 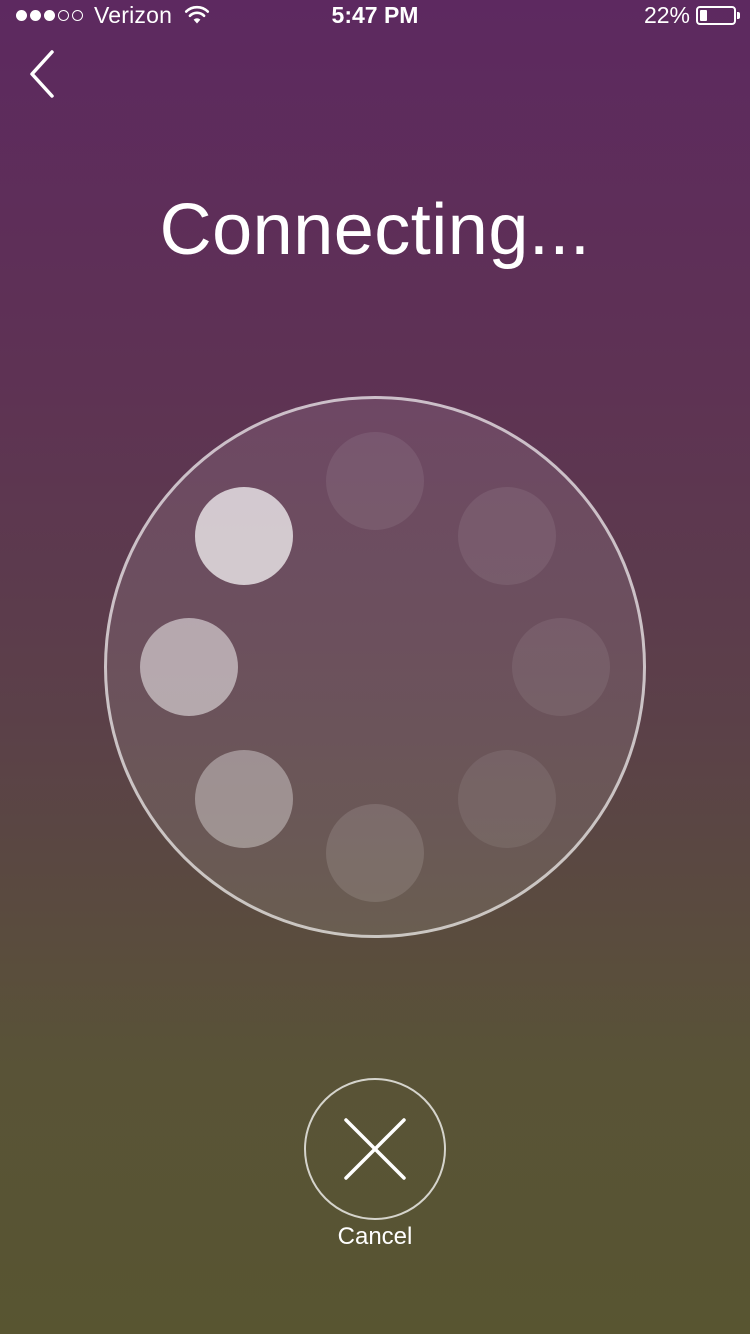 What do you see at coordinates (666, 14) in the screenshot?
I see `battery-percent: 22%` at bounding box center [666, 14].